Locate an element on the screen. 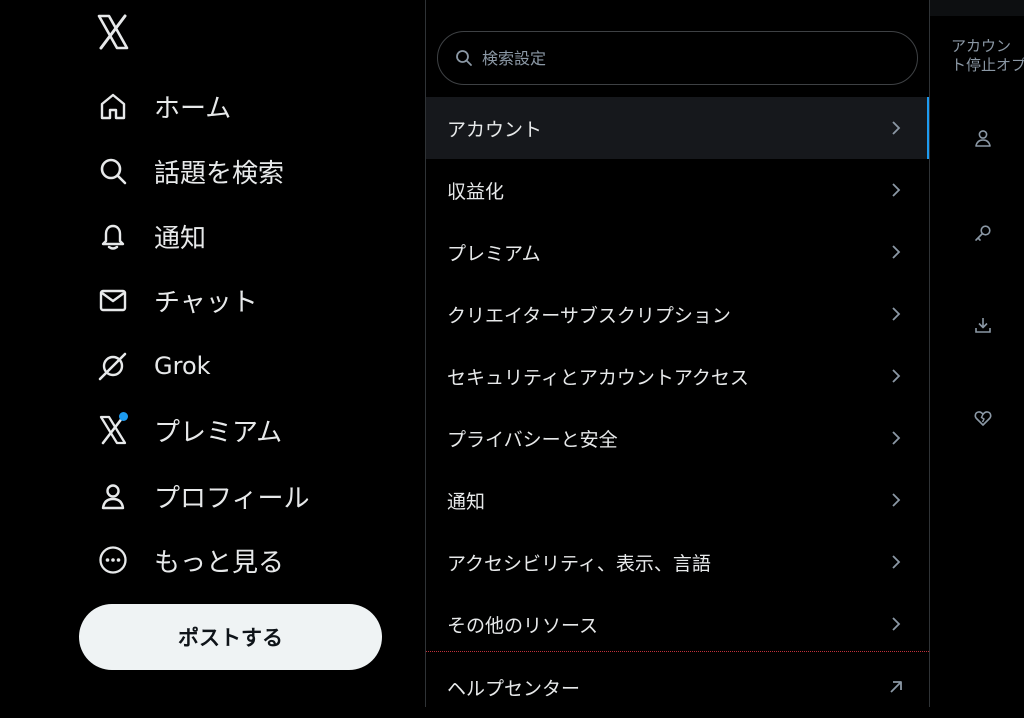 The image size is (1024, 718). nav-item-explore: 話題を検索 is located at coordinates (194, 171).